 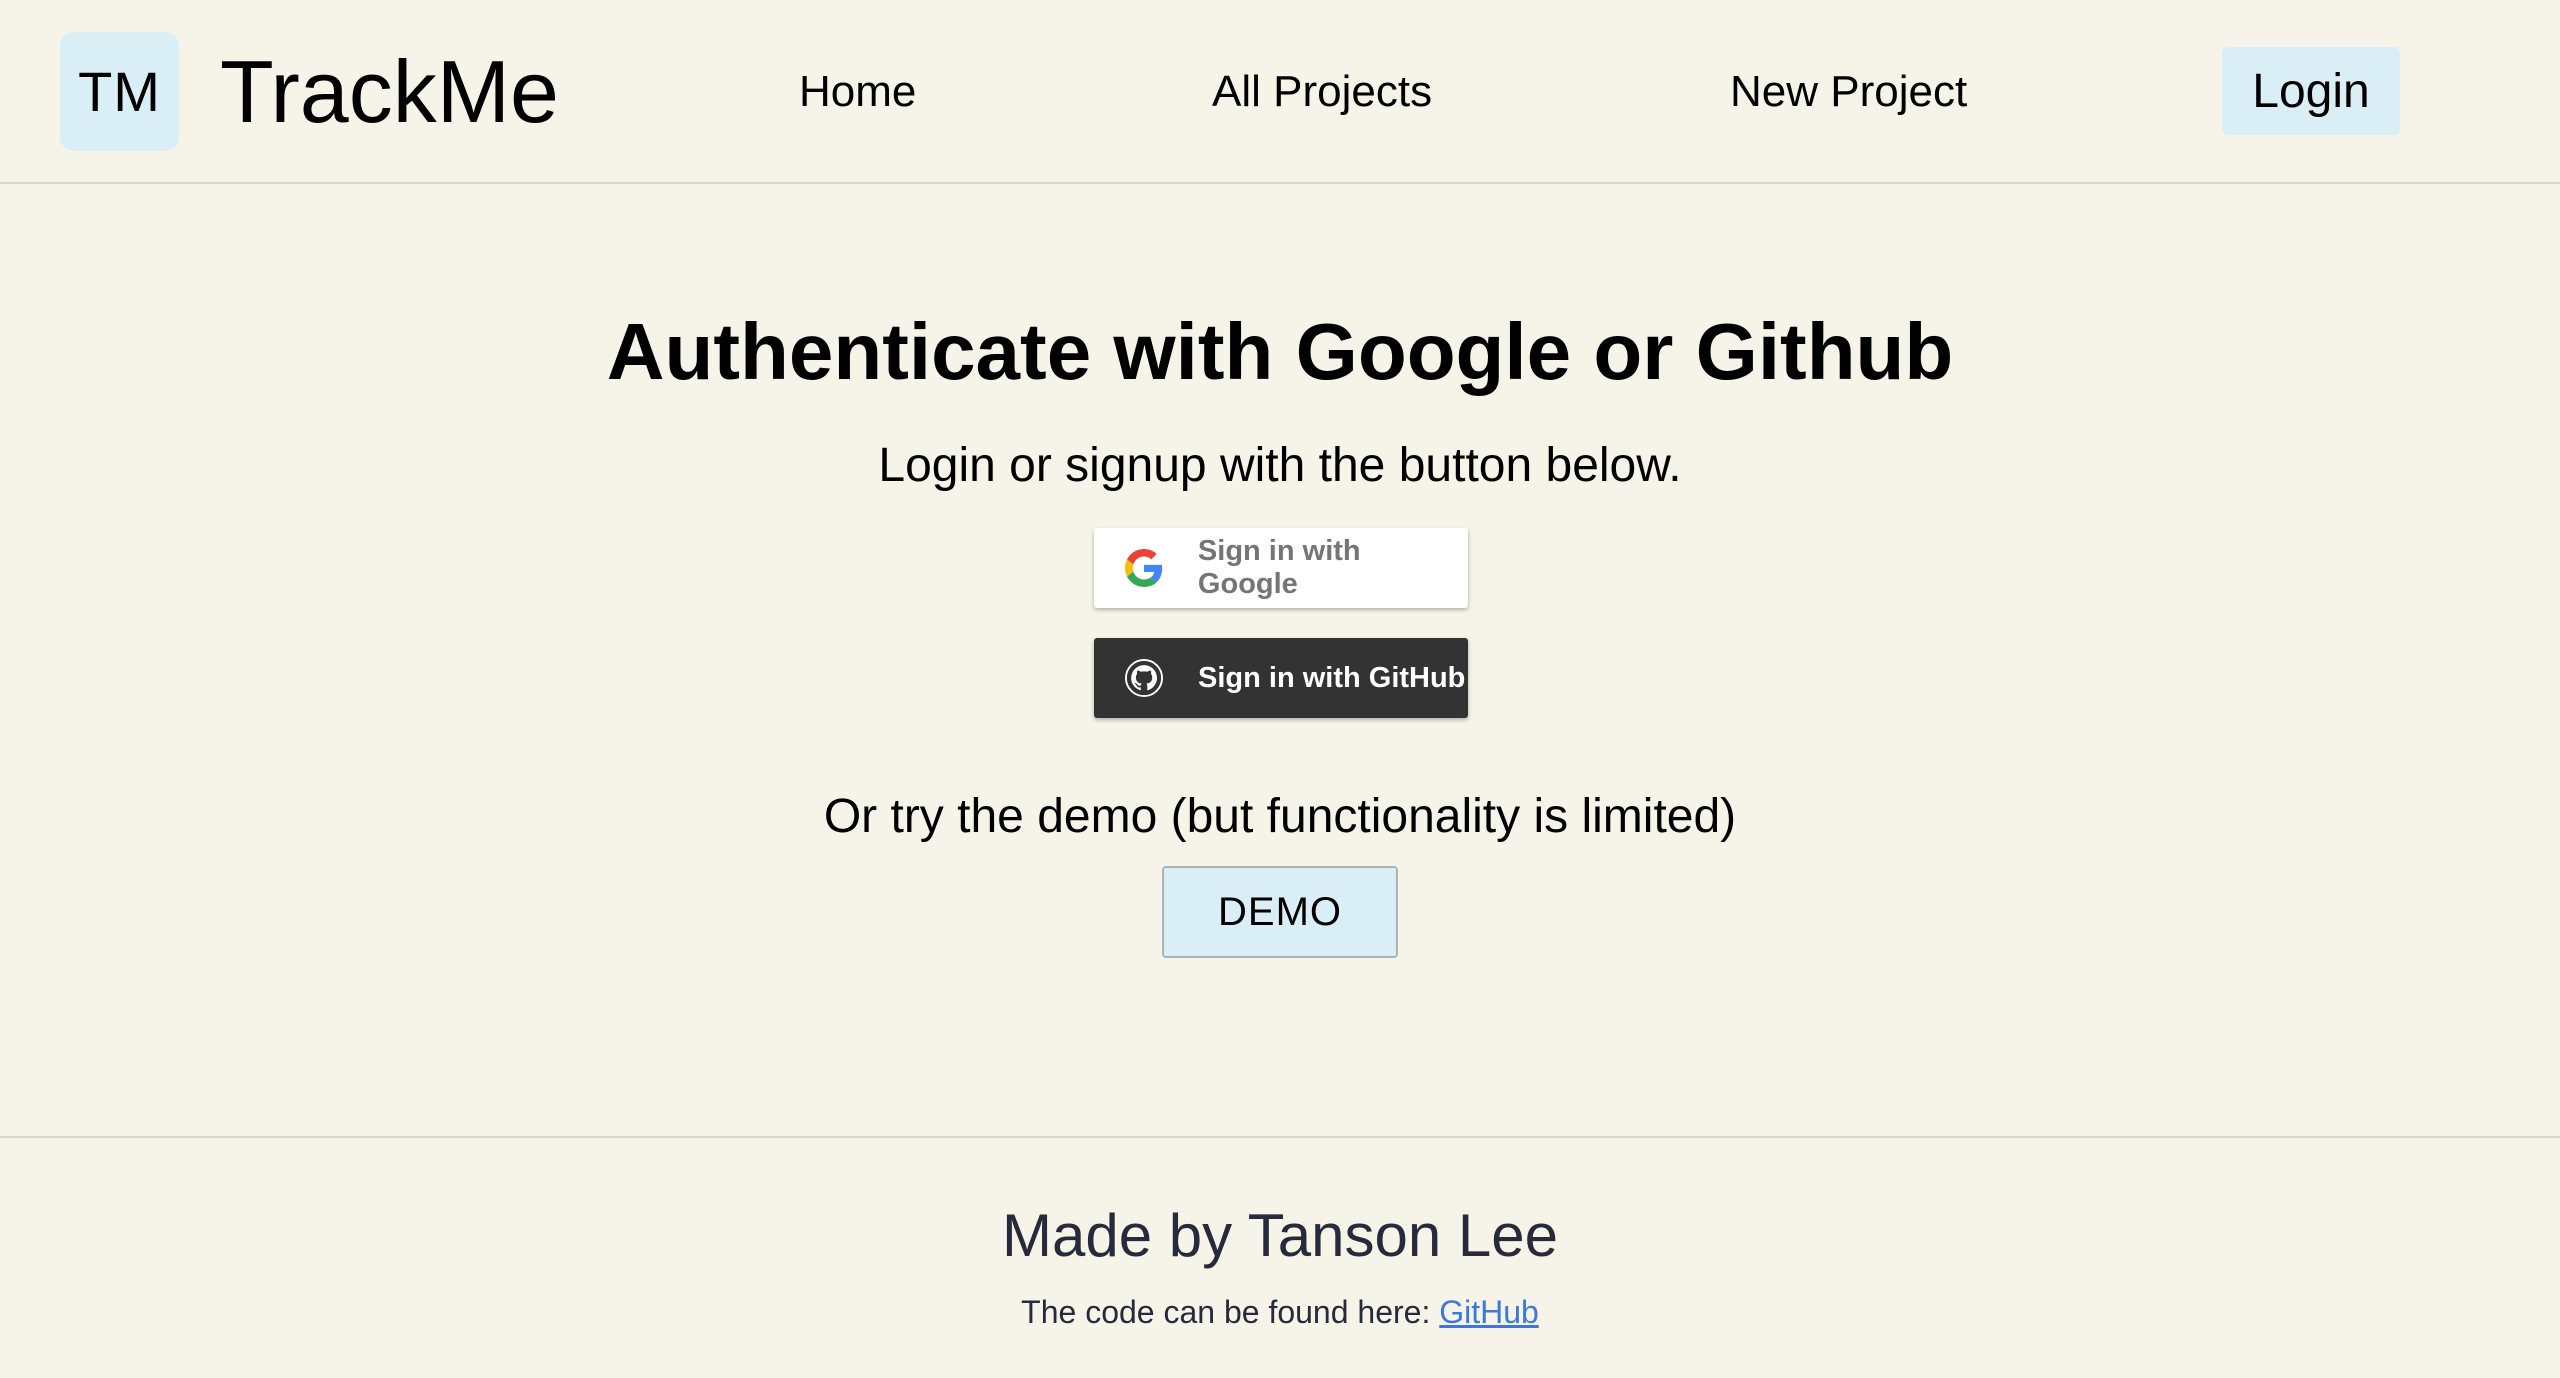 What do you see at coordinates (1280, 465) in the screenshot?
I see `auth-subtitle: Login or signup with the button below.` at bounding box center [1280, 465].